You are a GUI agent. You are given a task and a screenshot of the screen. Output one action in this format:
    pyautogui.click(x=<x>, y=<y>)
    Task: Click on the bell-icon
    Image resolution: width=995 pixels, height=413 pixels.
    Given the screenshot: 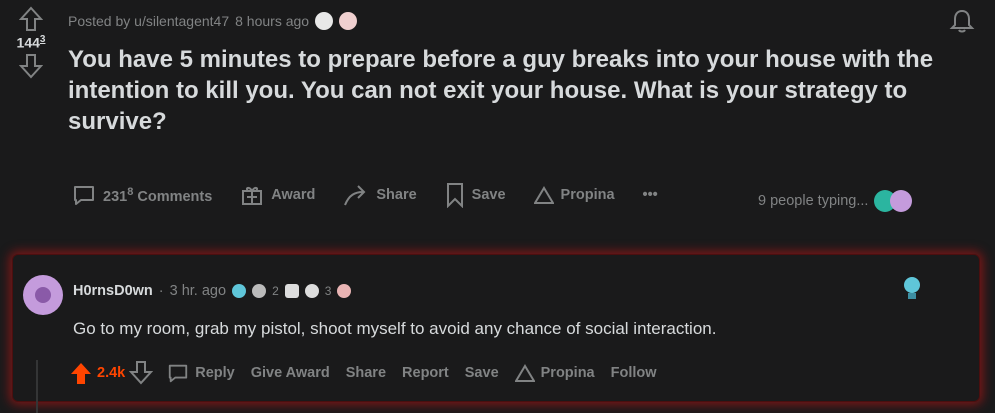 What is the action you would take?
    pyautogui.click(x=962, y=21)
    